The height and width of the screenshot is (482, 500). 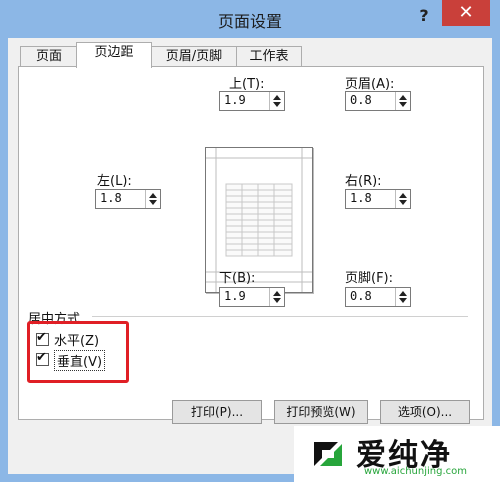 What do you see at coordinates (424, 16) in the screenshot?
I see `help-button: ?` at bounding box center [424, 16].